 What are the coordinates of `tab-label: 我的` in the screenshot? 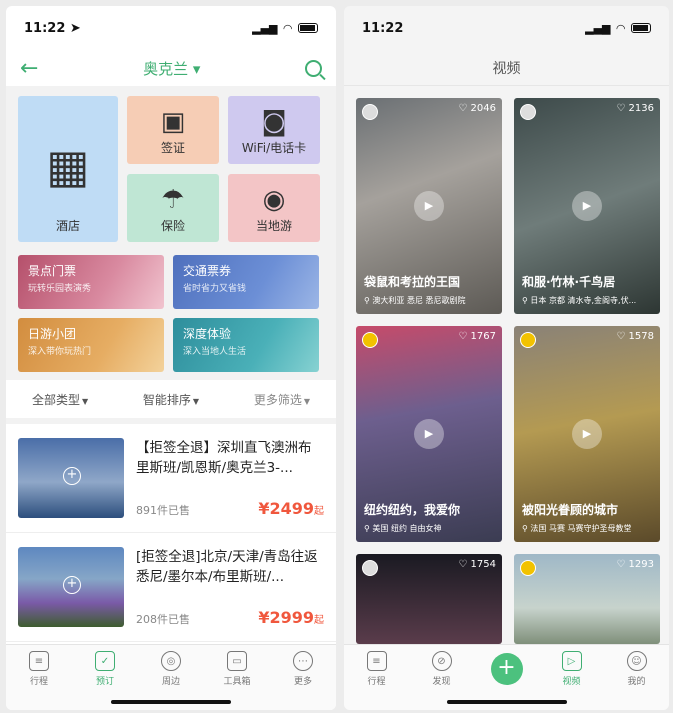 It's located at (636, 682).